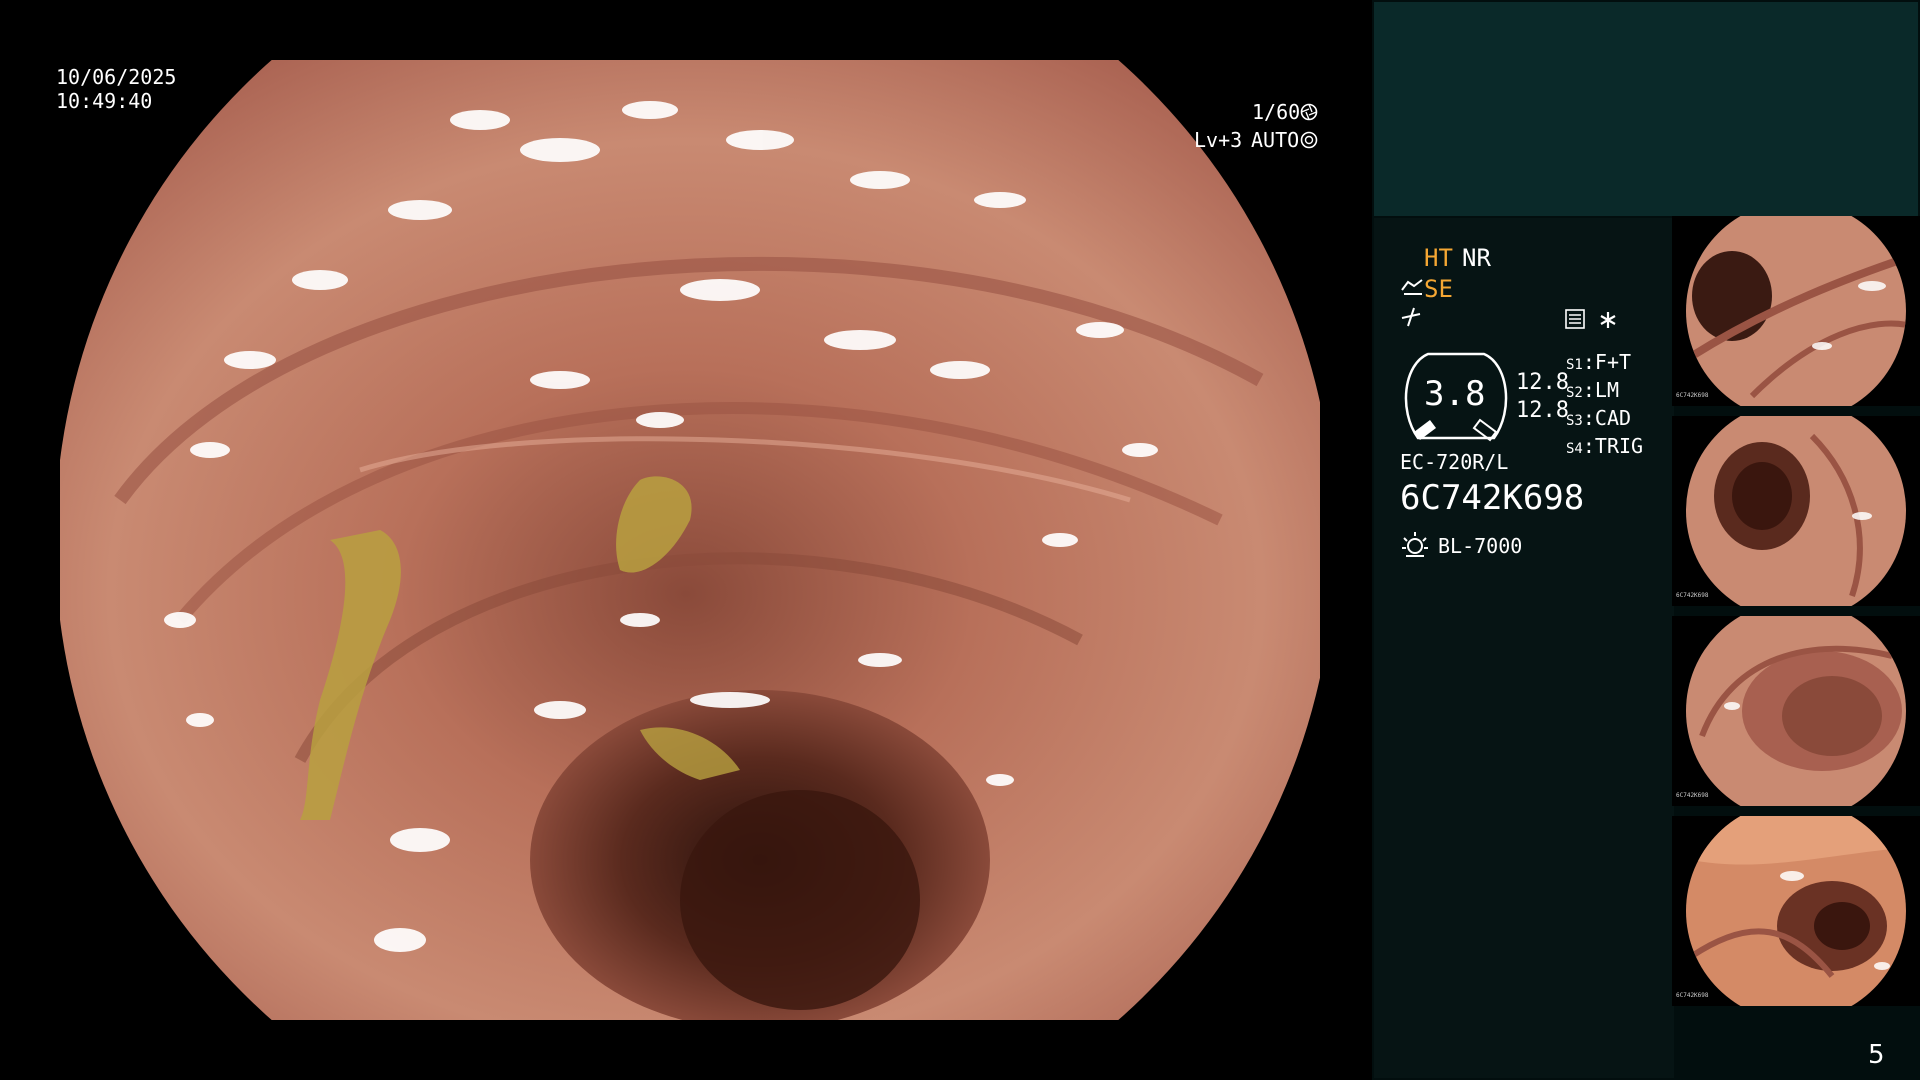 The width and height of the screenshot is (1920, 1080). I want to click on iris-mode-text: AUTO, so click(1275, 140).